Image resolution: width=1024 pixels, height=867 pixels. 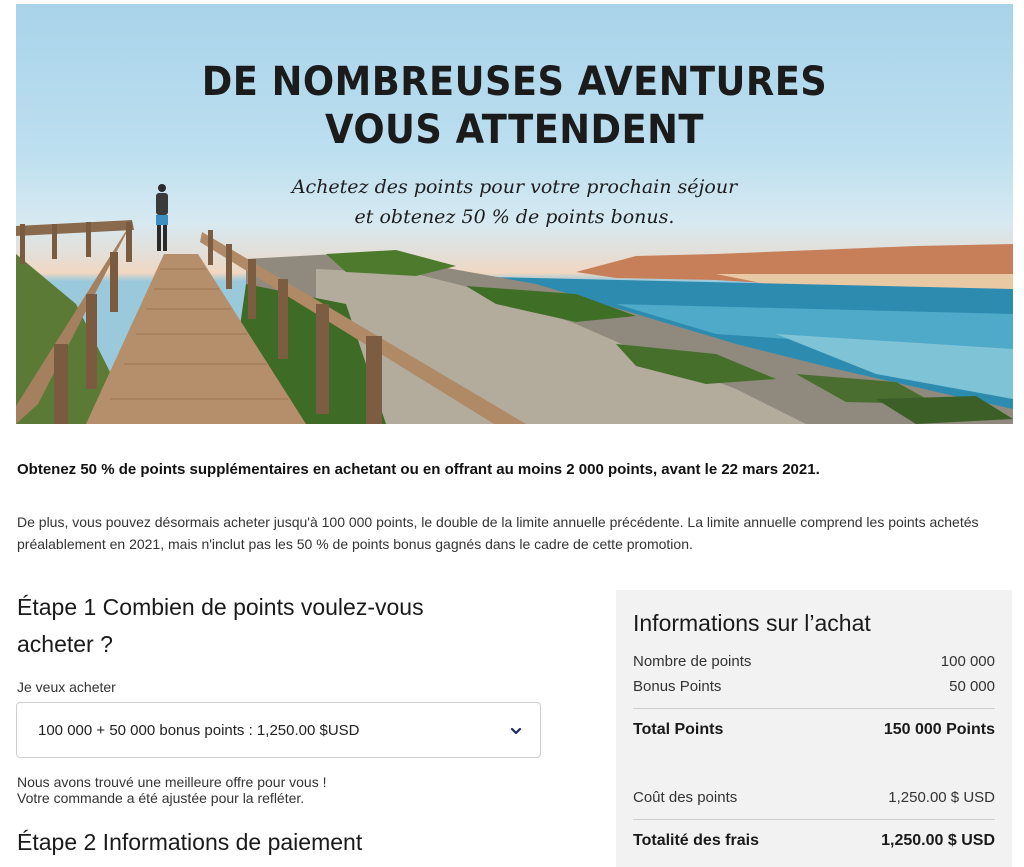 I want to click on total-fees-value: 1,250.00 $ USD, so click(x=938, y=840).